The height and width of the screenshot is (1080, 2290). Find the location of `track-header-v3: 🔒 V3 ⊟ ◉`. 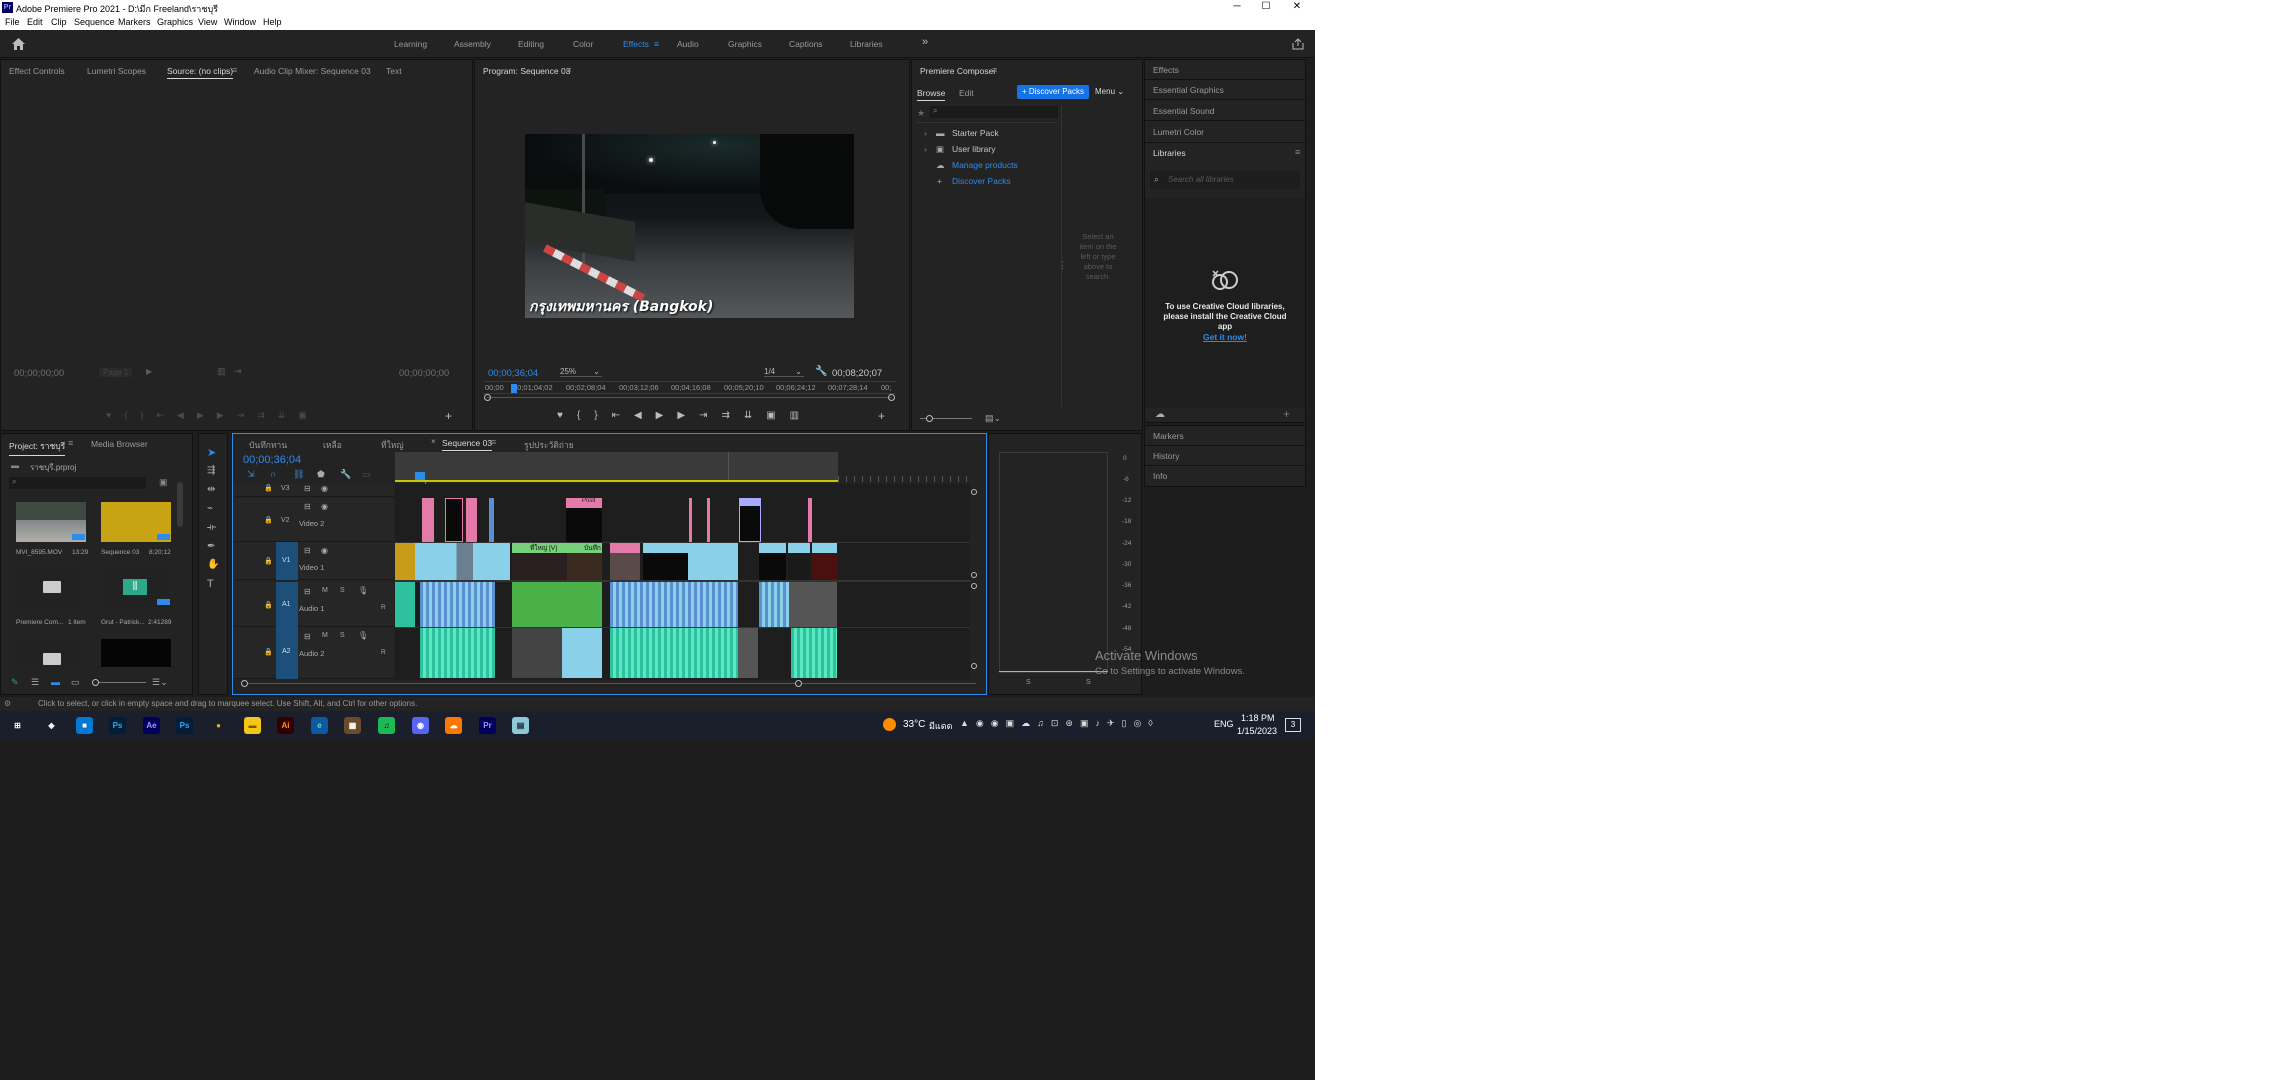

track-header-v3: 🔒 V3 ⊟ ◉ is located at coordinates (314, 490).